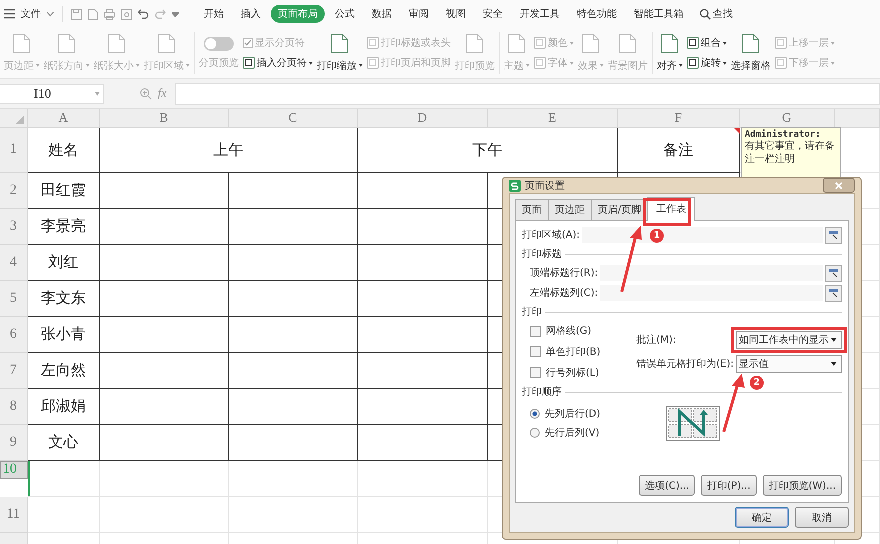  What do you see at coordinates (64, 118) in the screenshot?
I see `column-header: A` at bounding box center [64, 118].